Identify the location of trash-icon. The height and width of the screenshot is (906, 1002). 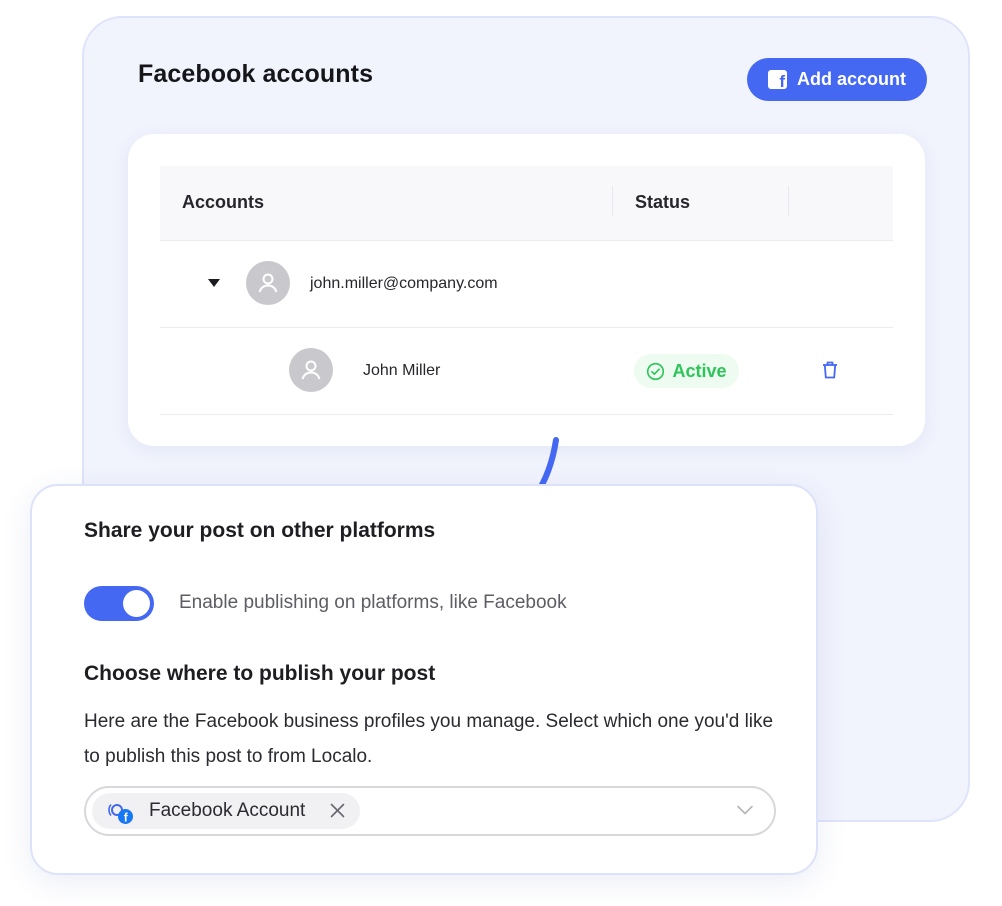
(830, 370).